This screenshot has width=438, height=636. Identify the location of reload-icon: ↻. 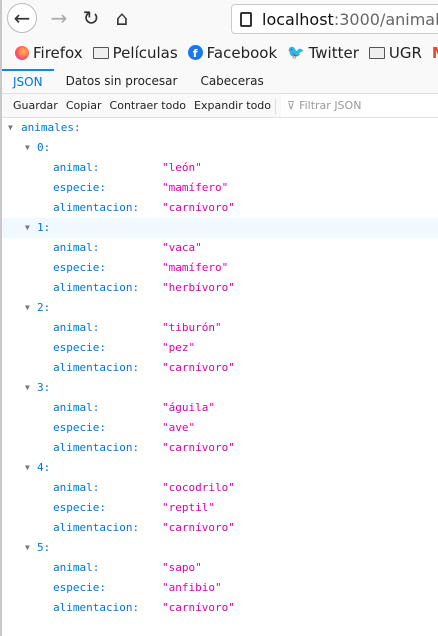
(91, 18).